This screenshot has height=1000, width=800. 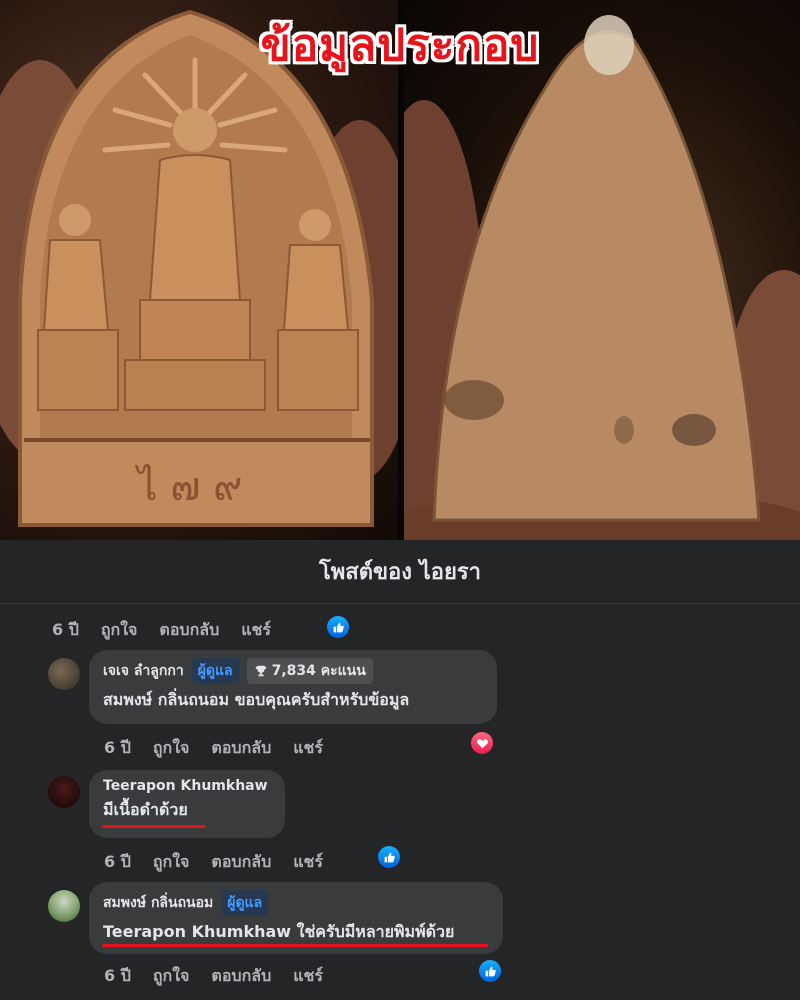 What do you see at coordinates (143, 671) in the screenshot?
I see `comment-author: เจเจ ลำลูกกา` at bounding box center [143, 671].